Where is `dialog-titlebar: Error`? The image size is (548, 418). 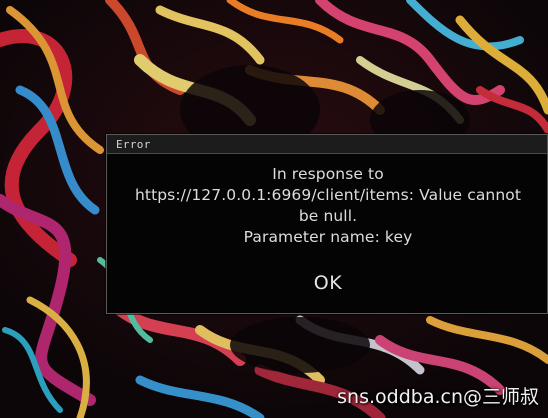
dialog-titlebar: Error is located at coordinates (327, 144).